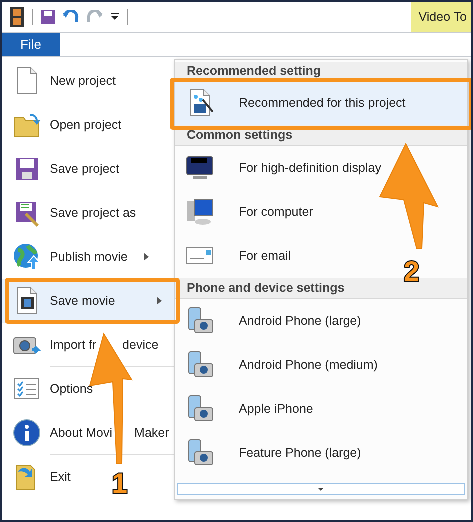 The height and width of the screenshot is (522, 473). Describe the element at coordinates (272, 321) in the screenshot. I see `submenu-item: Android Phone (large)` at that location.